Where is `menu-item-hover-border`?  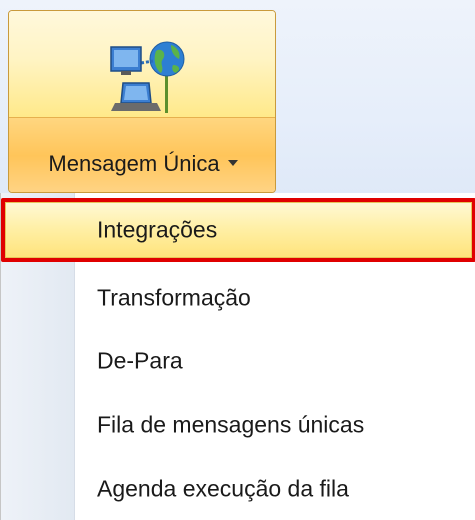
menu-item-hover-border is located at coordinates (238, 230).